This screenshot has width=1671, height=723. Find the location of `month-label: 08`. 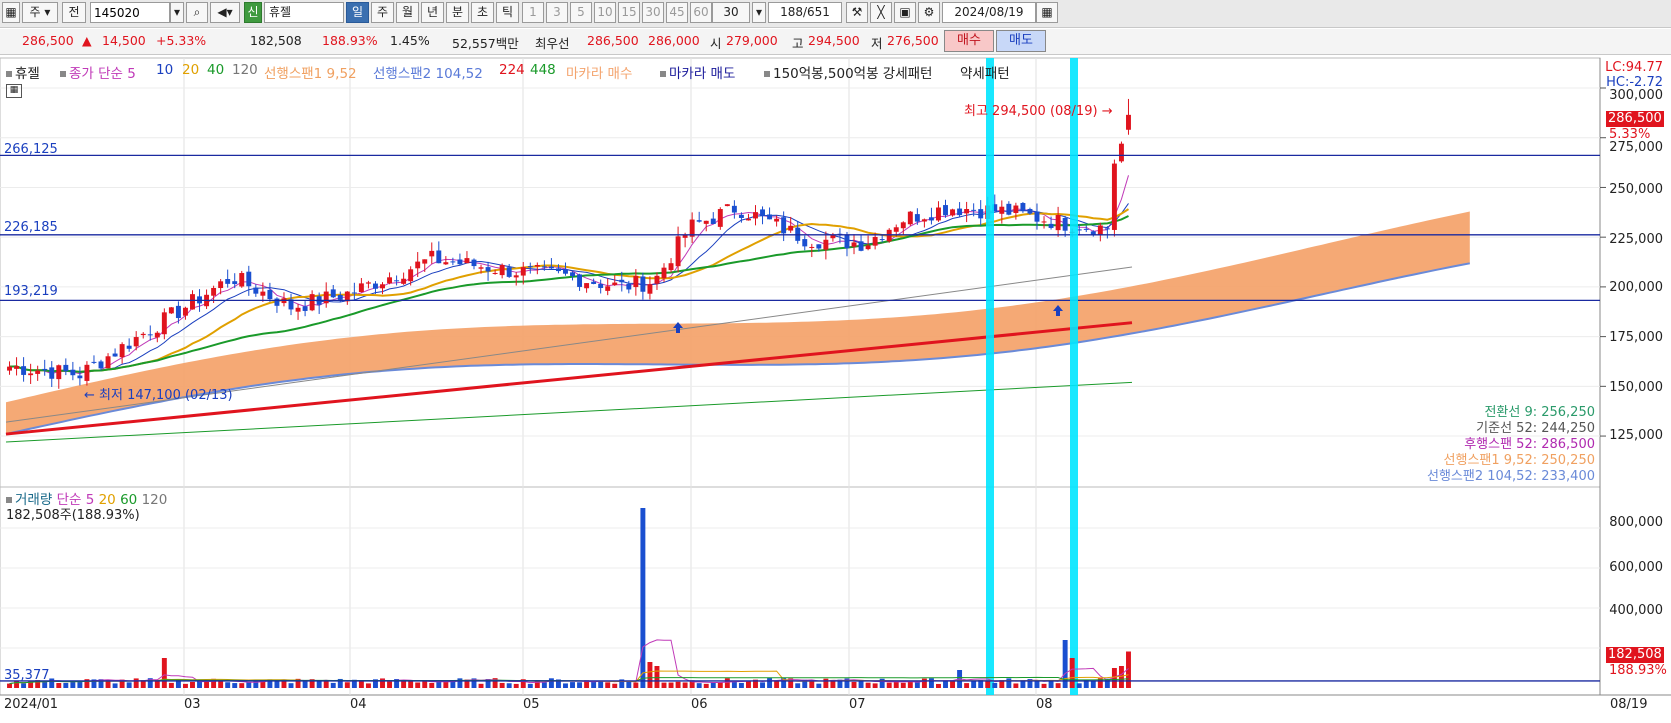

month-label: 08 is located at coordinates (1044, 704).